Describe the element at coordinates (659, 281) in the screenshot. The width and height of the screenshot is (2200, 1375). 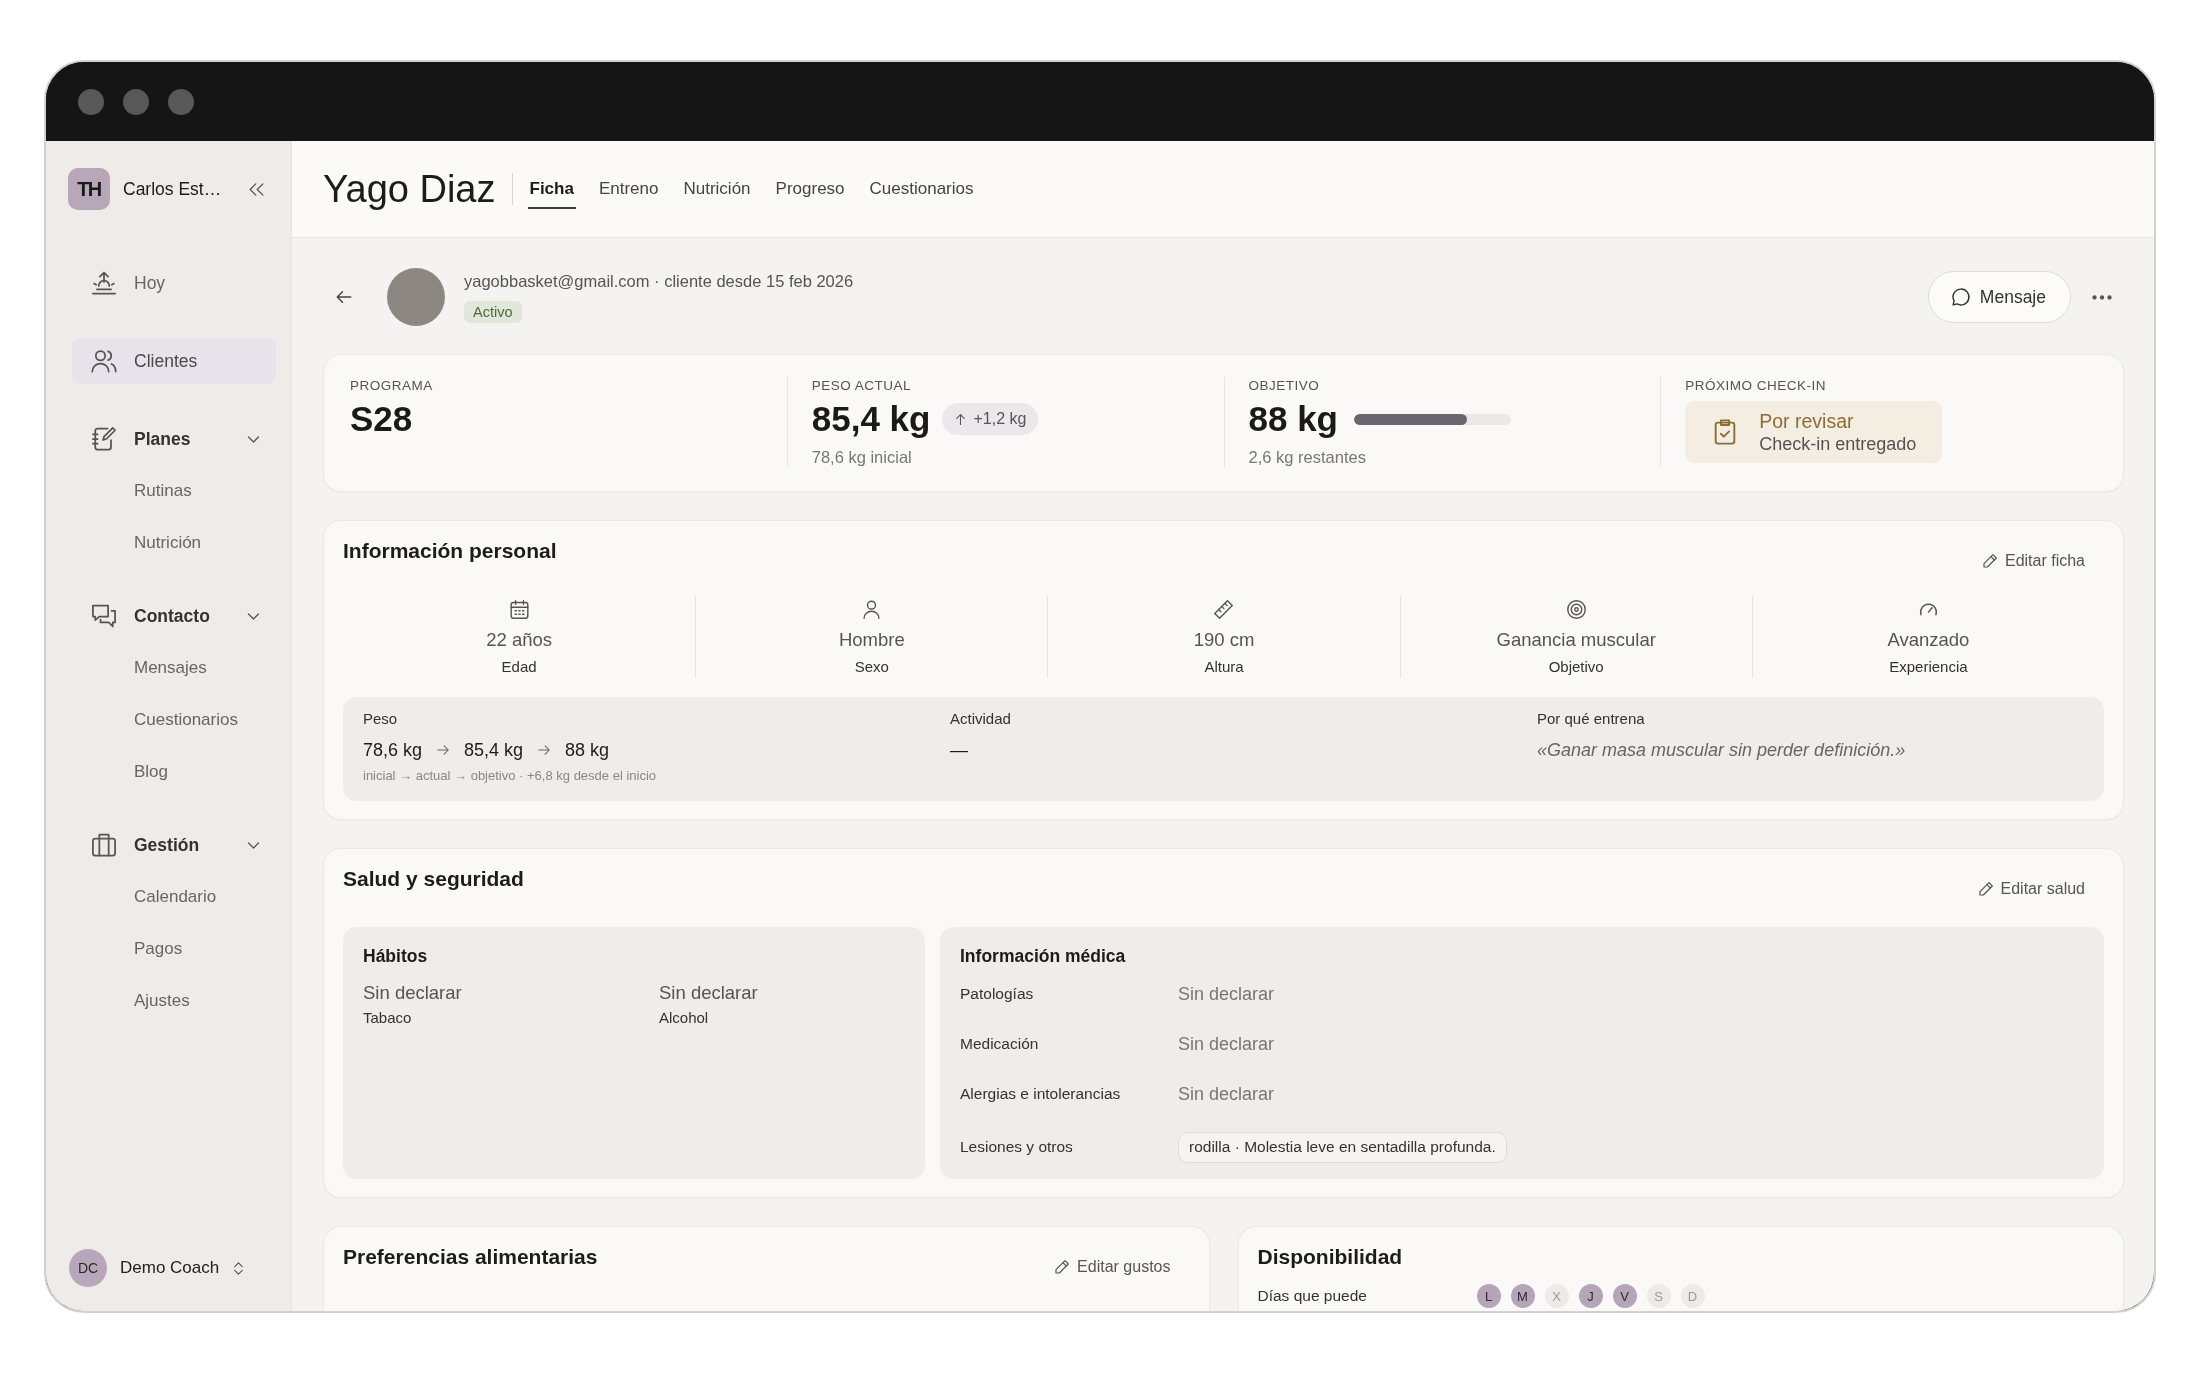
I see `contact-text: yagobbasket@gmail.com · cliente desde 15 feb 2026` at that location.